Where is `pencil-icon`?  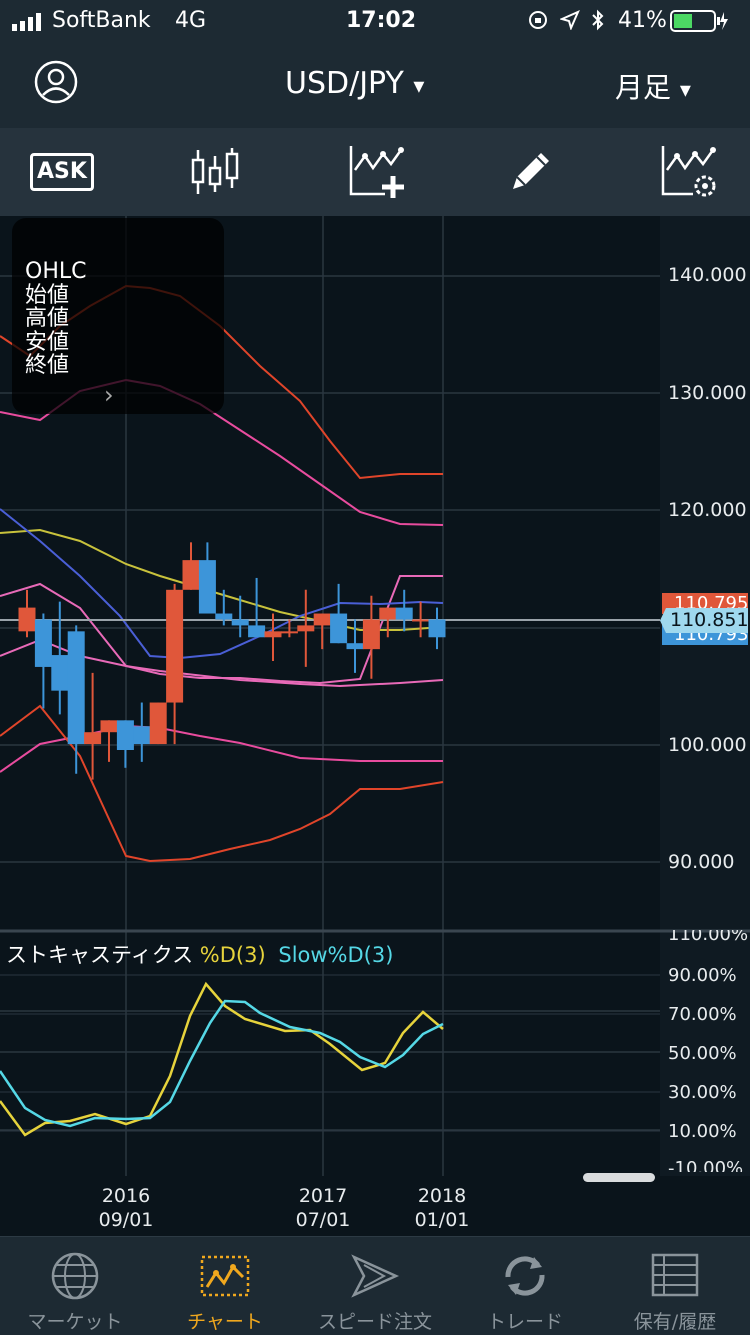 pencil-icon is located at coordinates (531, 171).